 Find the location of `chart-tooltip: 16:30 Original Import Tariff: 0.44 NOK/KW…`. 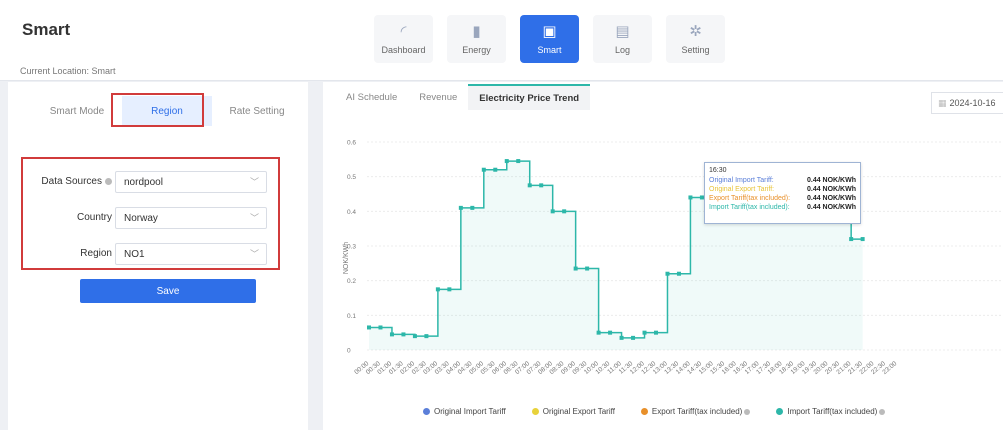

chart-tooltip: 16:30 Original Import Tariff: 0.44 NOK/KW… is located at coordinates (782, 193).